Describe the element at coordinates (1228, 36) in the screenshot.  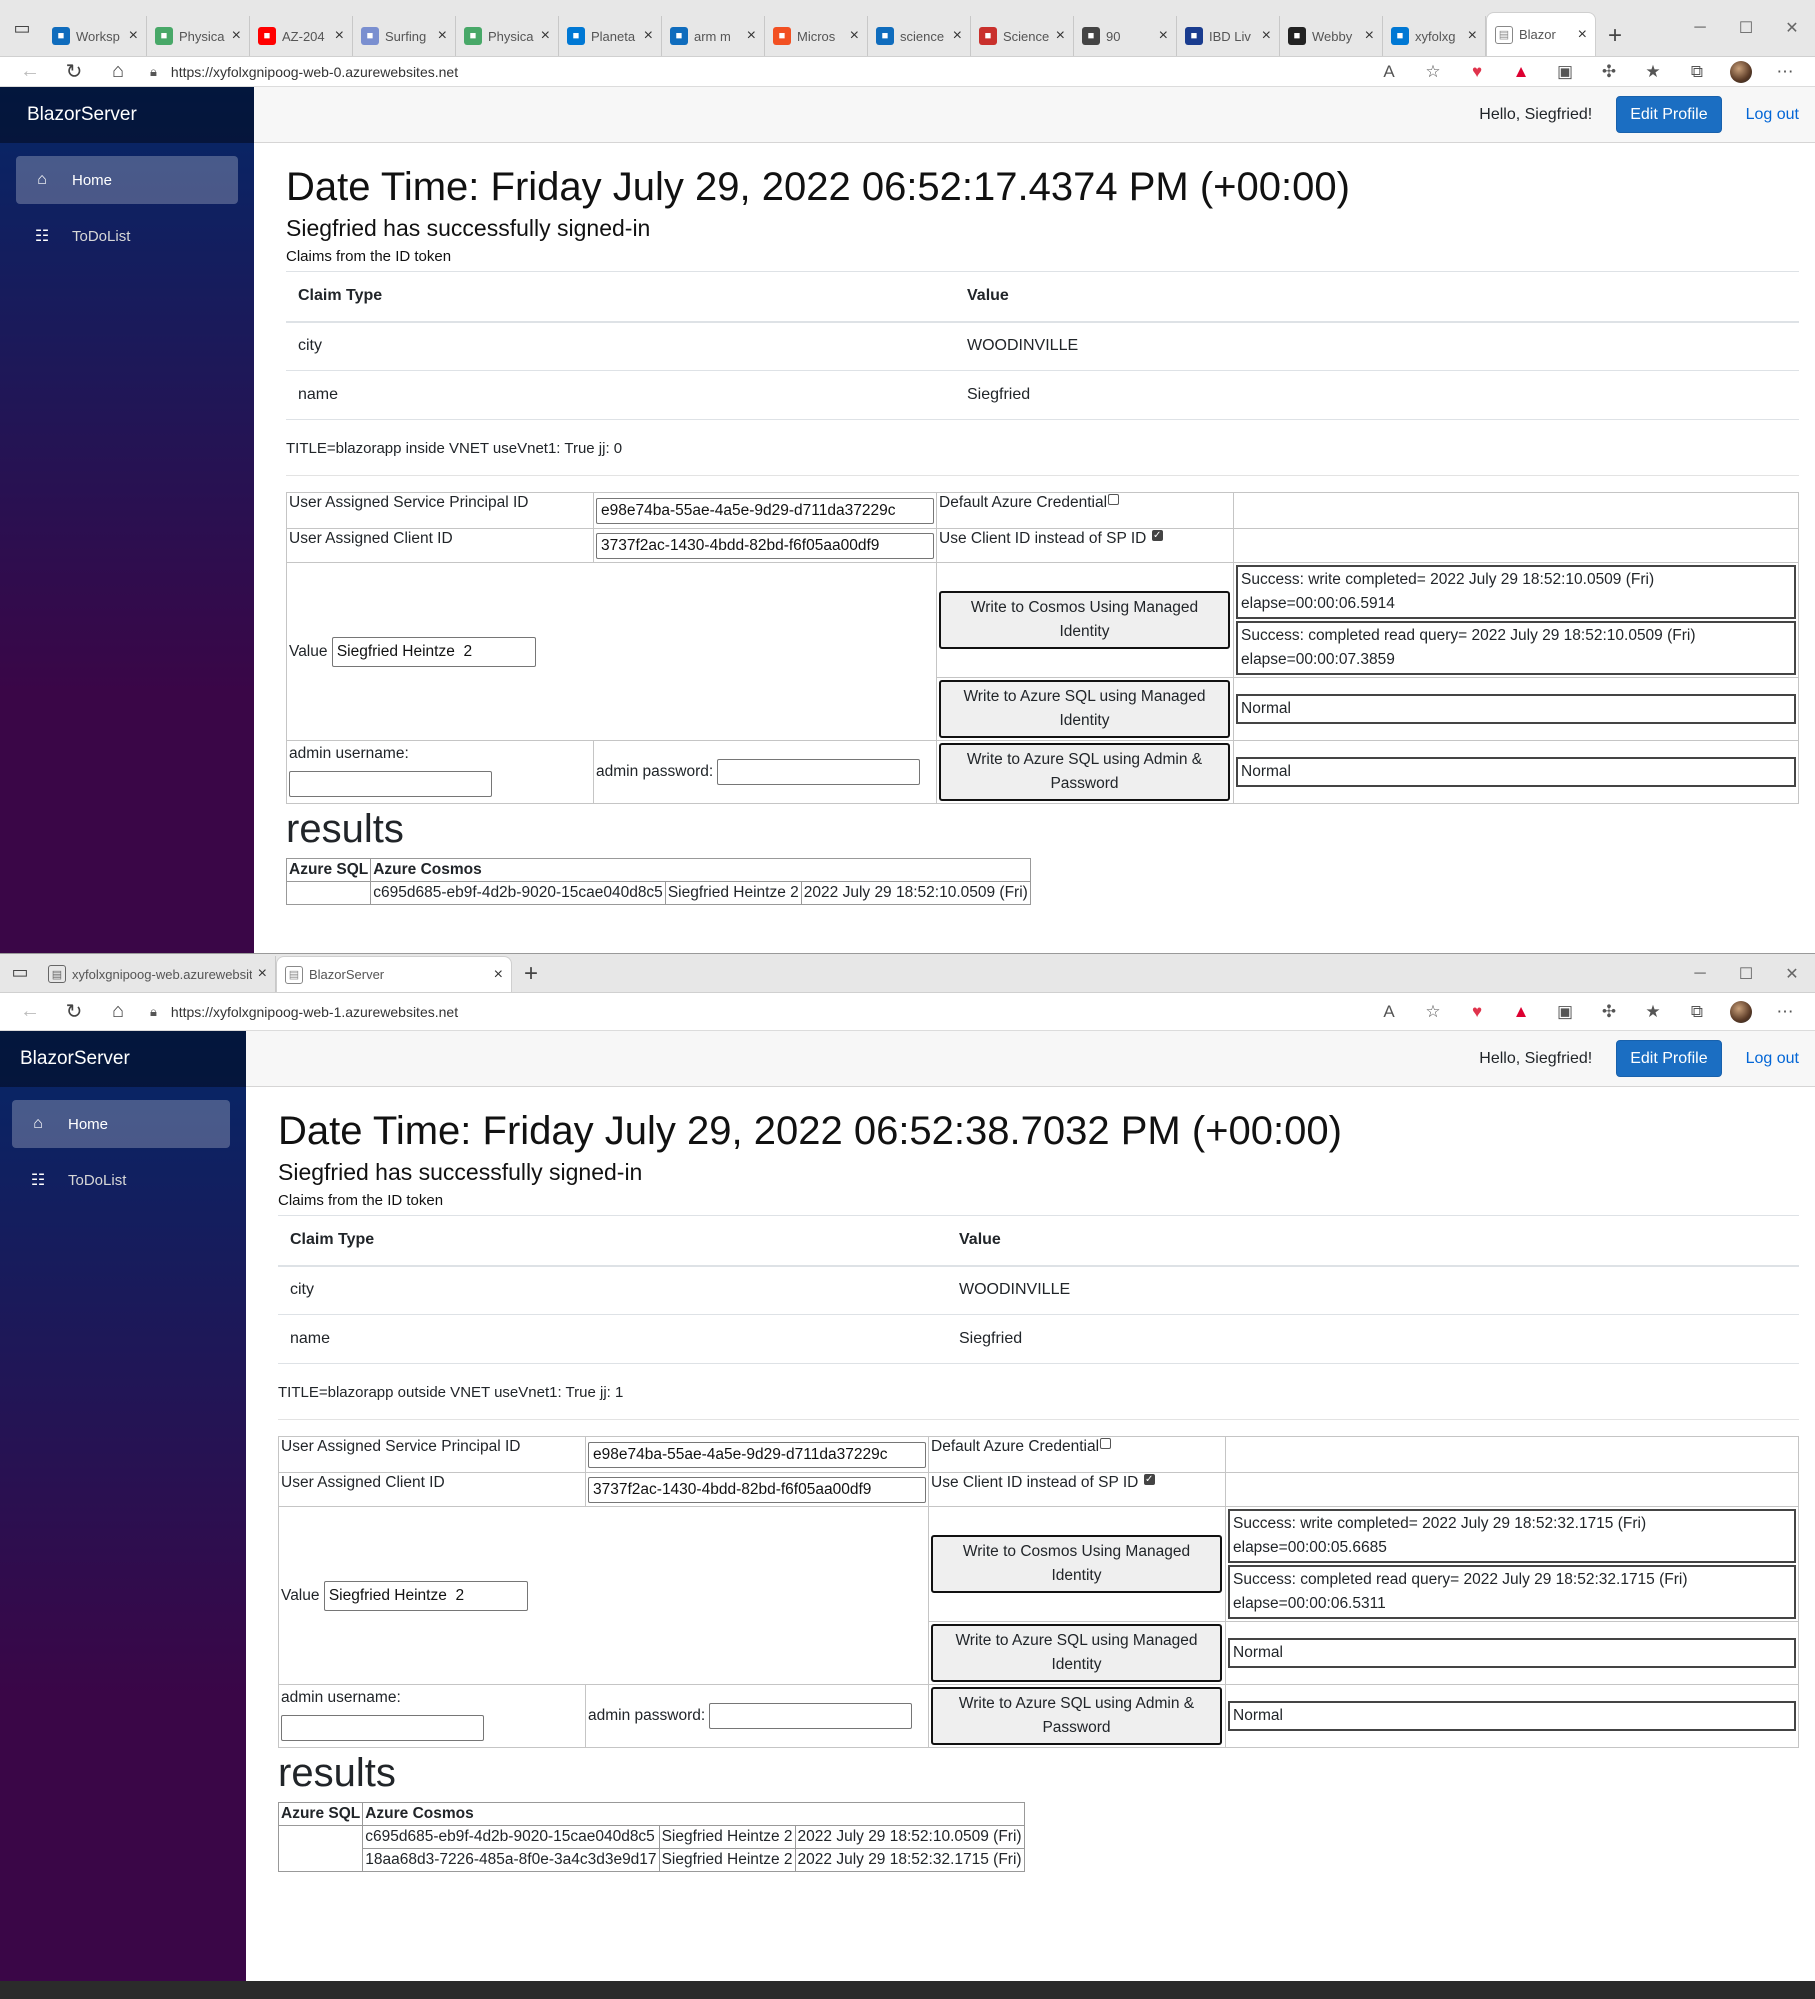
I see `tab: ■ IBD Liv ×` at that location.